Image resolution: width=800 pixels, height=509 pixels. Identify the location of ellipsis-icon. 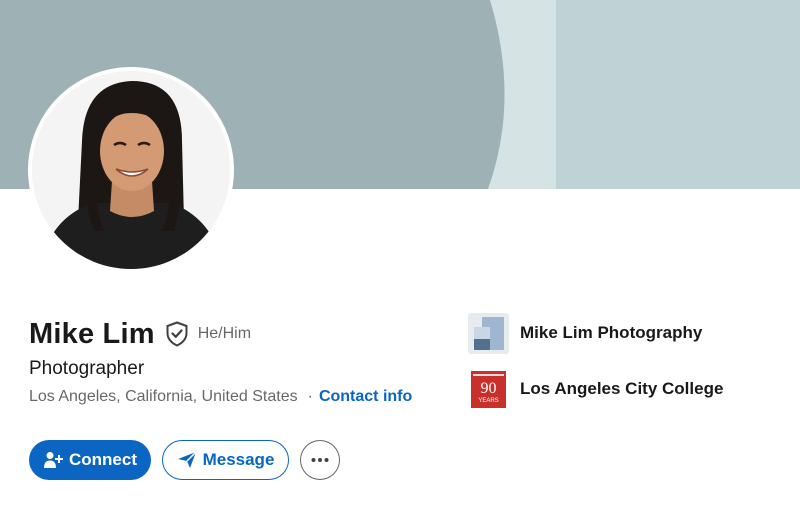
(320, 460).